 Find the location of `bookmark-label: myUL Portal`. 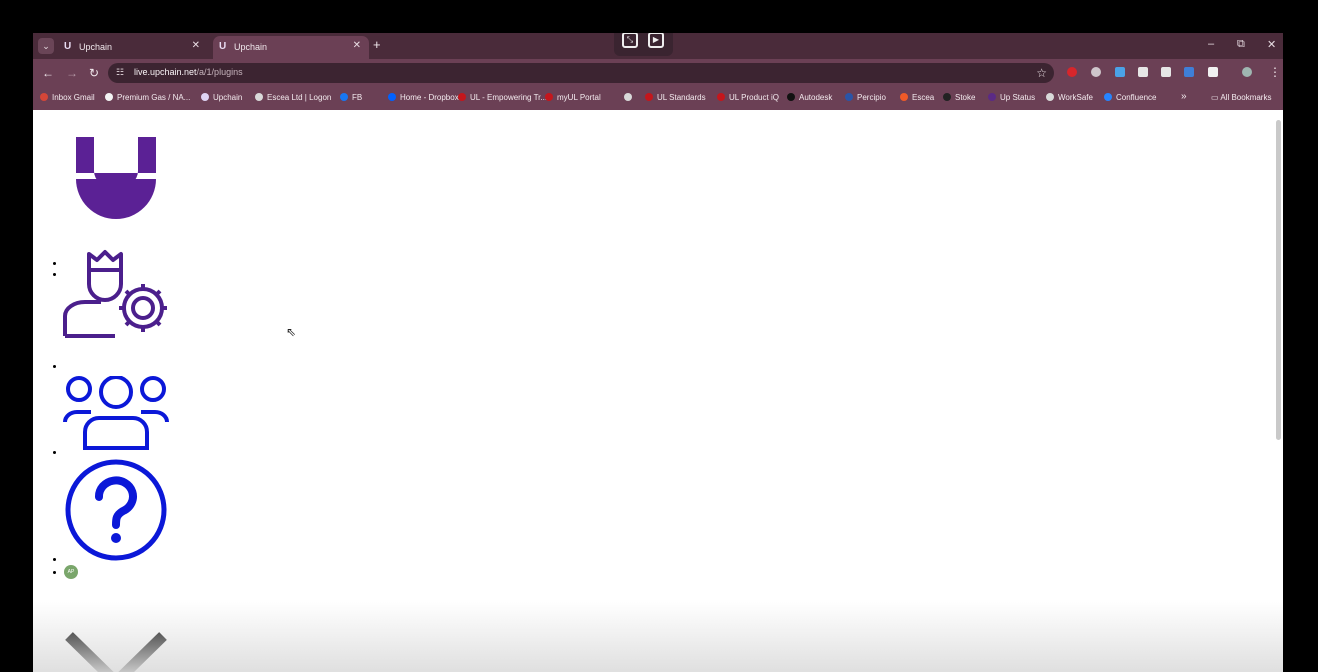

bookmark-label: myUL Portal is located at coordinates (579, 97).